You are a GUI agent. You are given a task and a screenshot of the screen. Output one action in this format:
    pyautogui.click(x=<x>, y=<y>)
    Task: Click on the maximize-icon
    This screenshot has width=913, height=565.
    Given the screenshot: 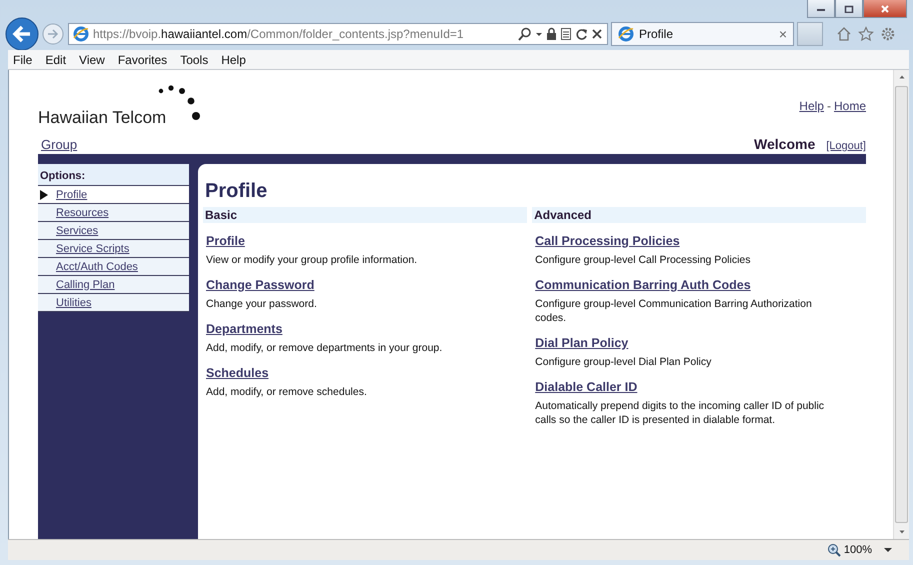 What is the action you would take?
    pyautogui.click(x=849, y=8)
    